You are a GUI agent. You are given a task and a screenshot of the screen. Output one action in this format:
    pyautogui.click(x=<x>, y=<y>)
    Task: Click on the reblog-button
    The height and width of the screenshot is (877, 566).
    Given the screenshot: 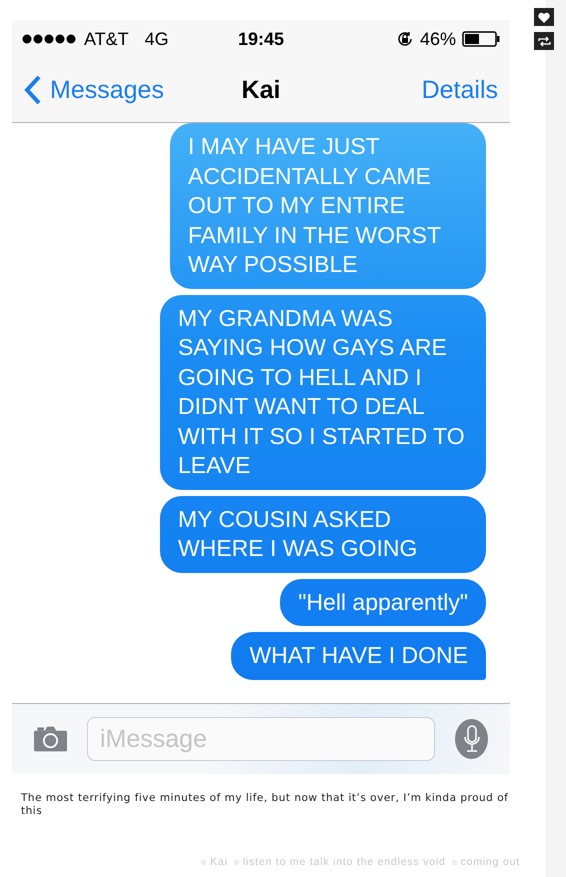 What is the action you would take?
    pyautogui.click(x=544, y=41)
    